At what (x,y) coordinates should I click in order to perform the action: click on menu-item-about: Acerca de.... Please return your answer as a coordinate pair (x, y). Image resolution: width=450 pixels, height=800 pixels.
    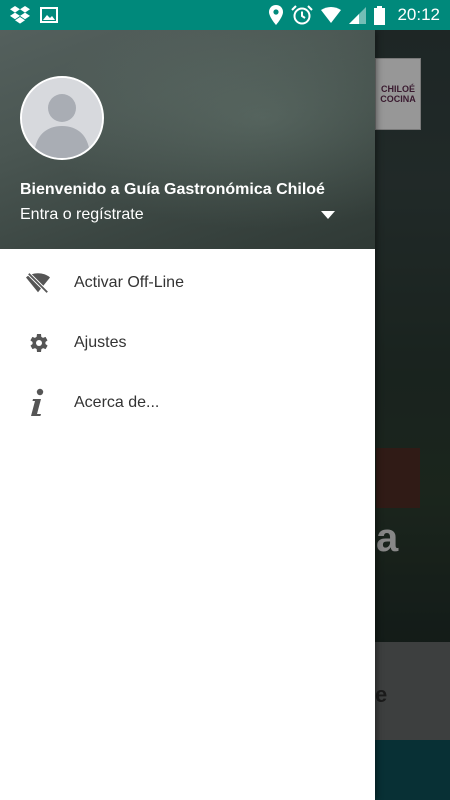
    Looking at the image, I should click on (187, 403).